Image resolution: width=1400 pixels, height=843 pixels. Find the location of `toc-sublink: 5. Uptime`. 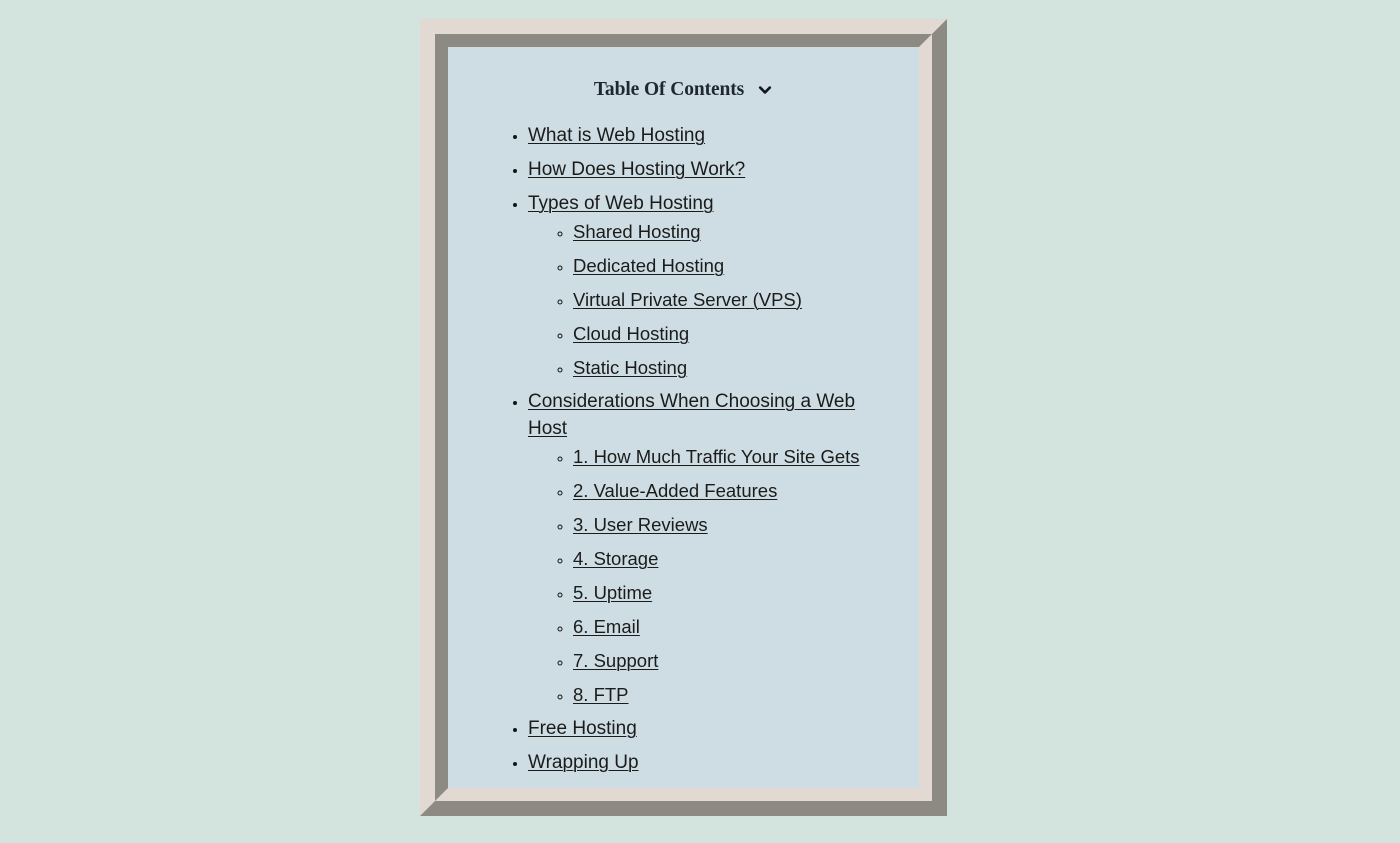

toc-sublink: 5. Uptime is located at coordinates (612, 592).